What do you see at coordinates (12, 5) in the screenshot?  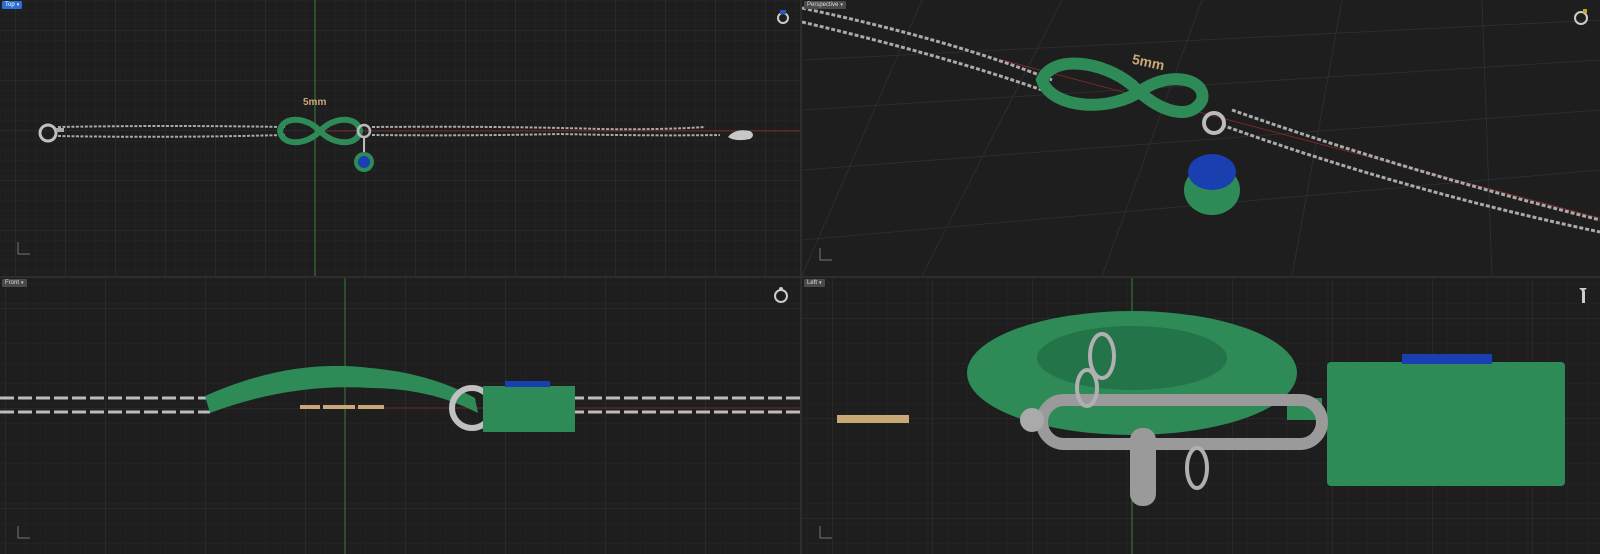 I see `viewport-label-top: Top ▾` at bounding box center [12, 5].